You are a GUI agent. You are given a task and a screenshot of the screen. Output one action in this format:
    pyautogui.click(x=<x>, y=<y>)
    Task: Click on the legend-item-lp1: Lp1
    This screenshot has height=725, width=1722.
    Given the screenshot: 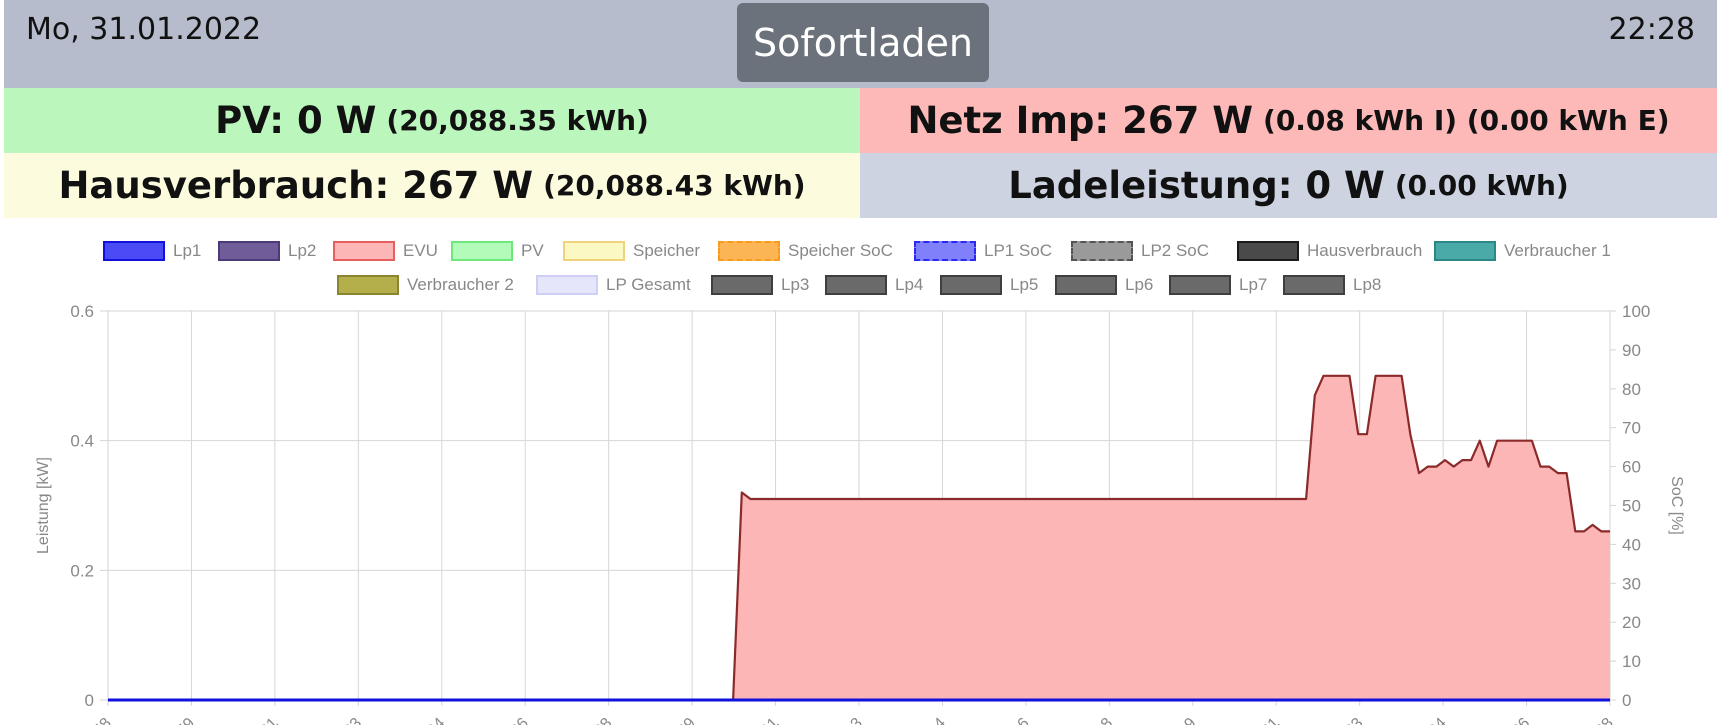 What is the action you would take?
    pyautogui.click(x=152, y=251)
    